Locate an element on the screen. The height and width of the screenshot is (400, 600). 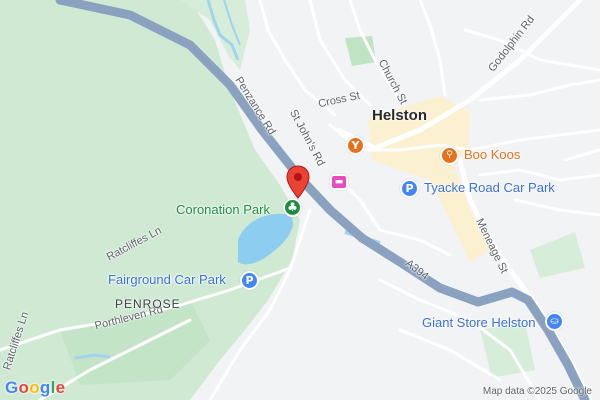
bar-cocktail-icon: Y is located at coordinates (355, 145).